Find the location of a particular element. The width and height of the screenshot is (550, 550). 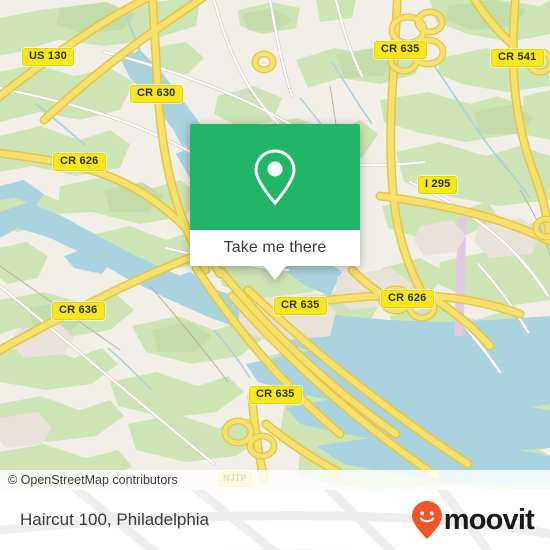

callout-pointer is located at coordinates (275, 273).